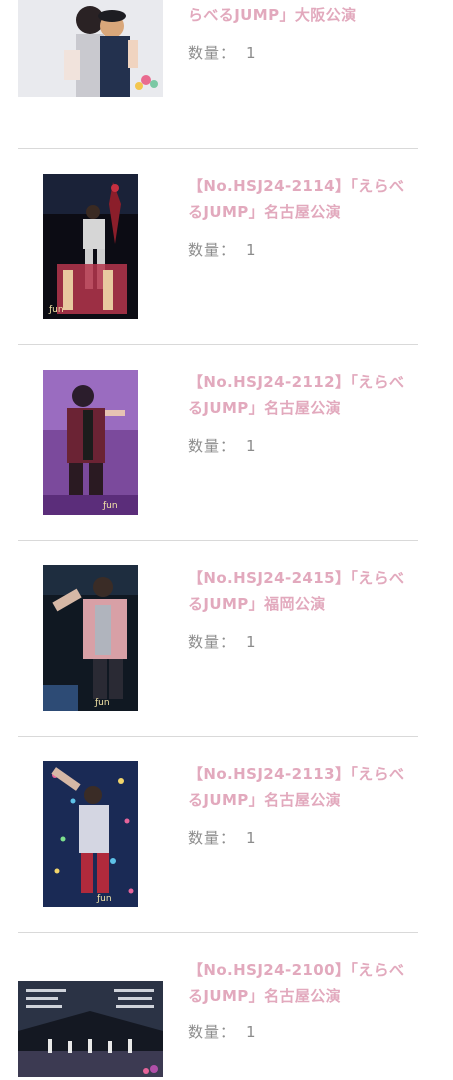 Image resolution: width=453 pixels, height=1080 pixels. What do you see at coordinates (303, 983) in the screenshot?
I see `product-title: 【No.HSJ24-2100】「えらべるJUMP」名古屋公演` at bounding box center [303, 983].